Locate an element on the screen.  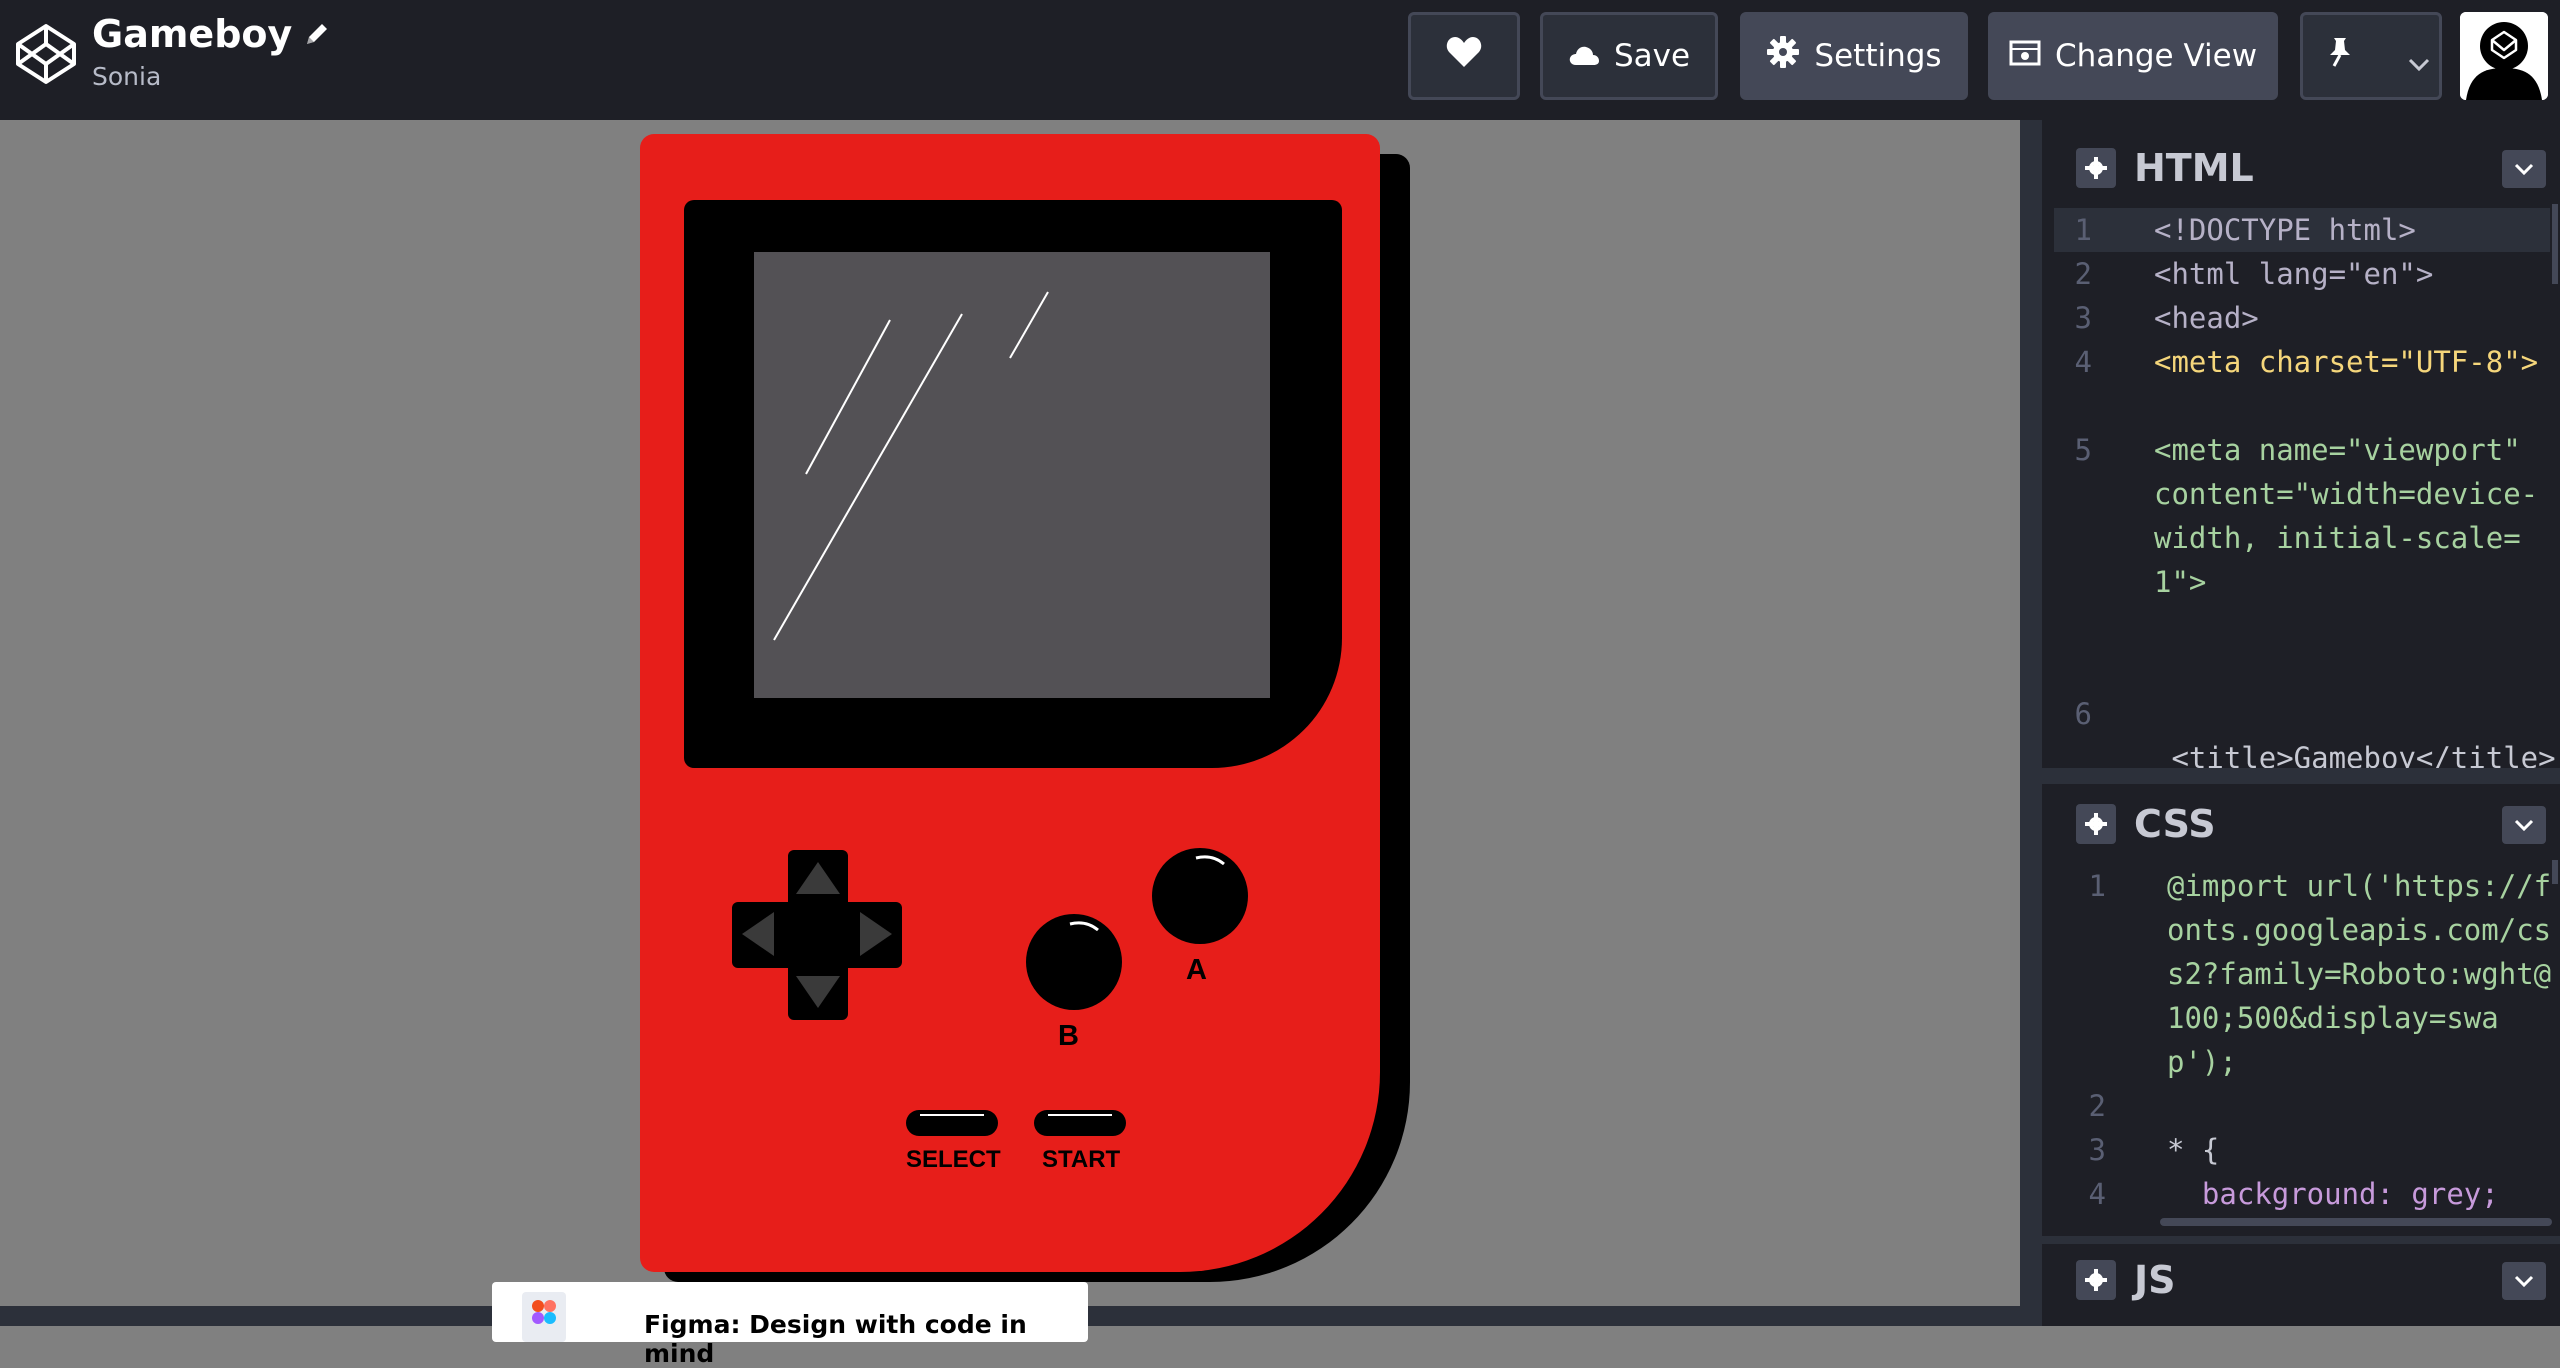
css-horizontal-scrollbar is located at coordinates (2356, 1222).